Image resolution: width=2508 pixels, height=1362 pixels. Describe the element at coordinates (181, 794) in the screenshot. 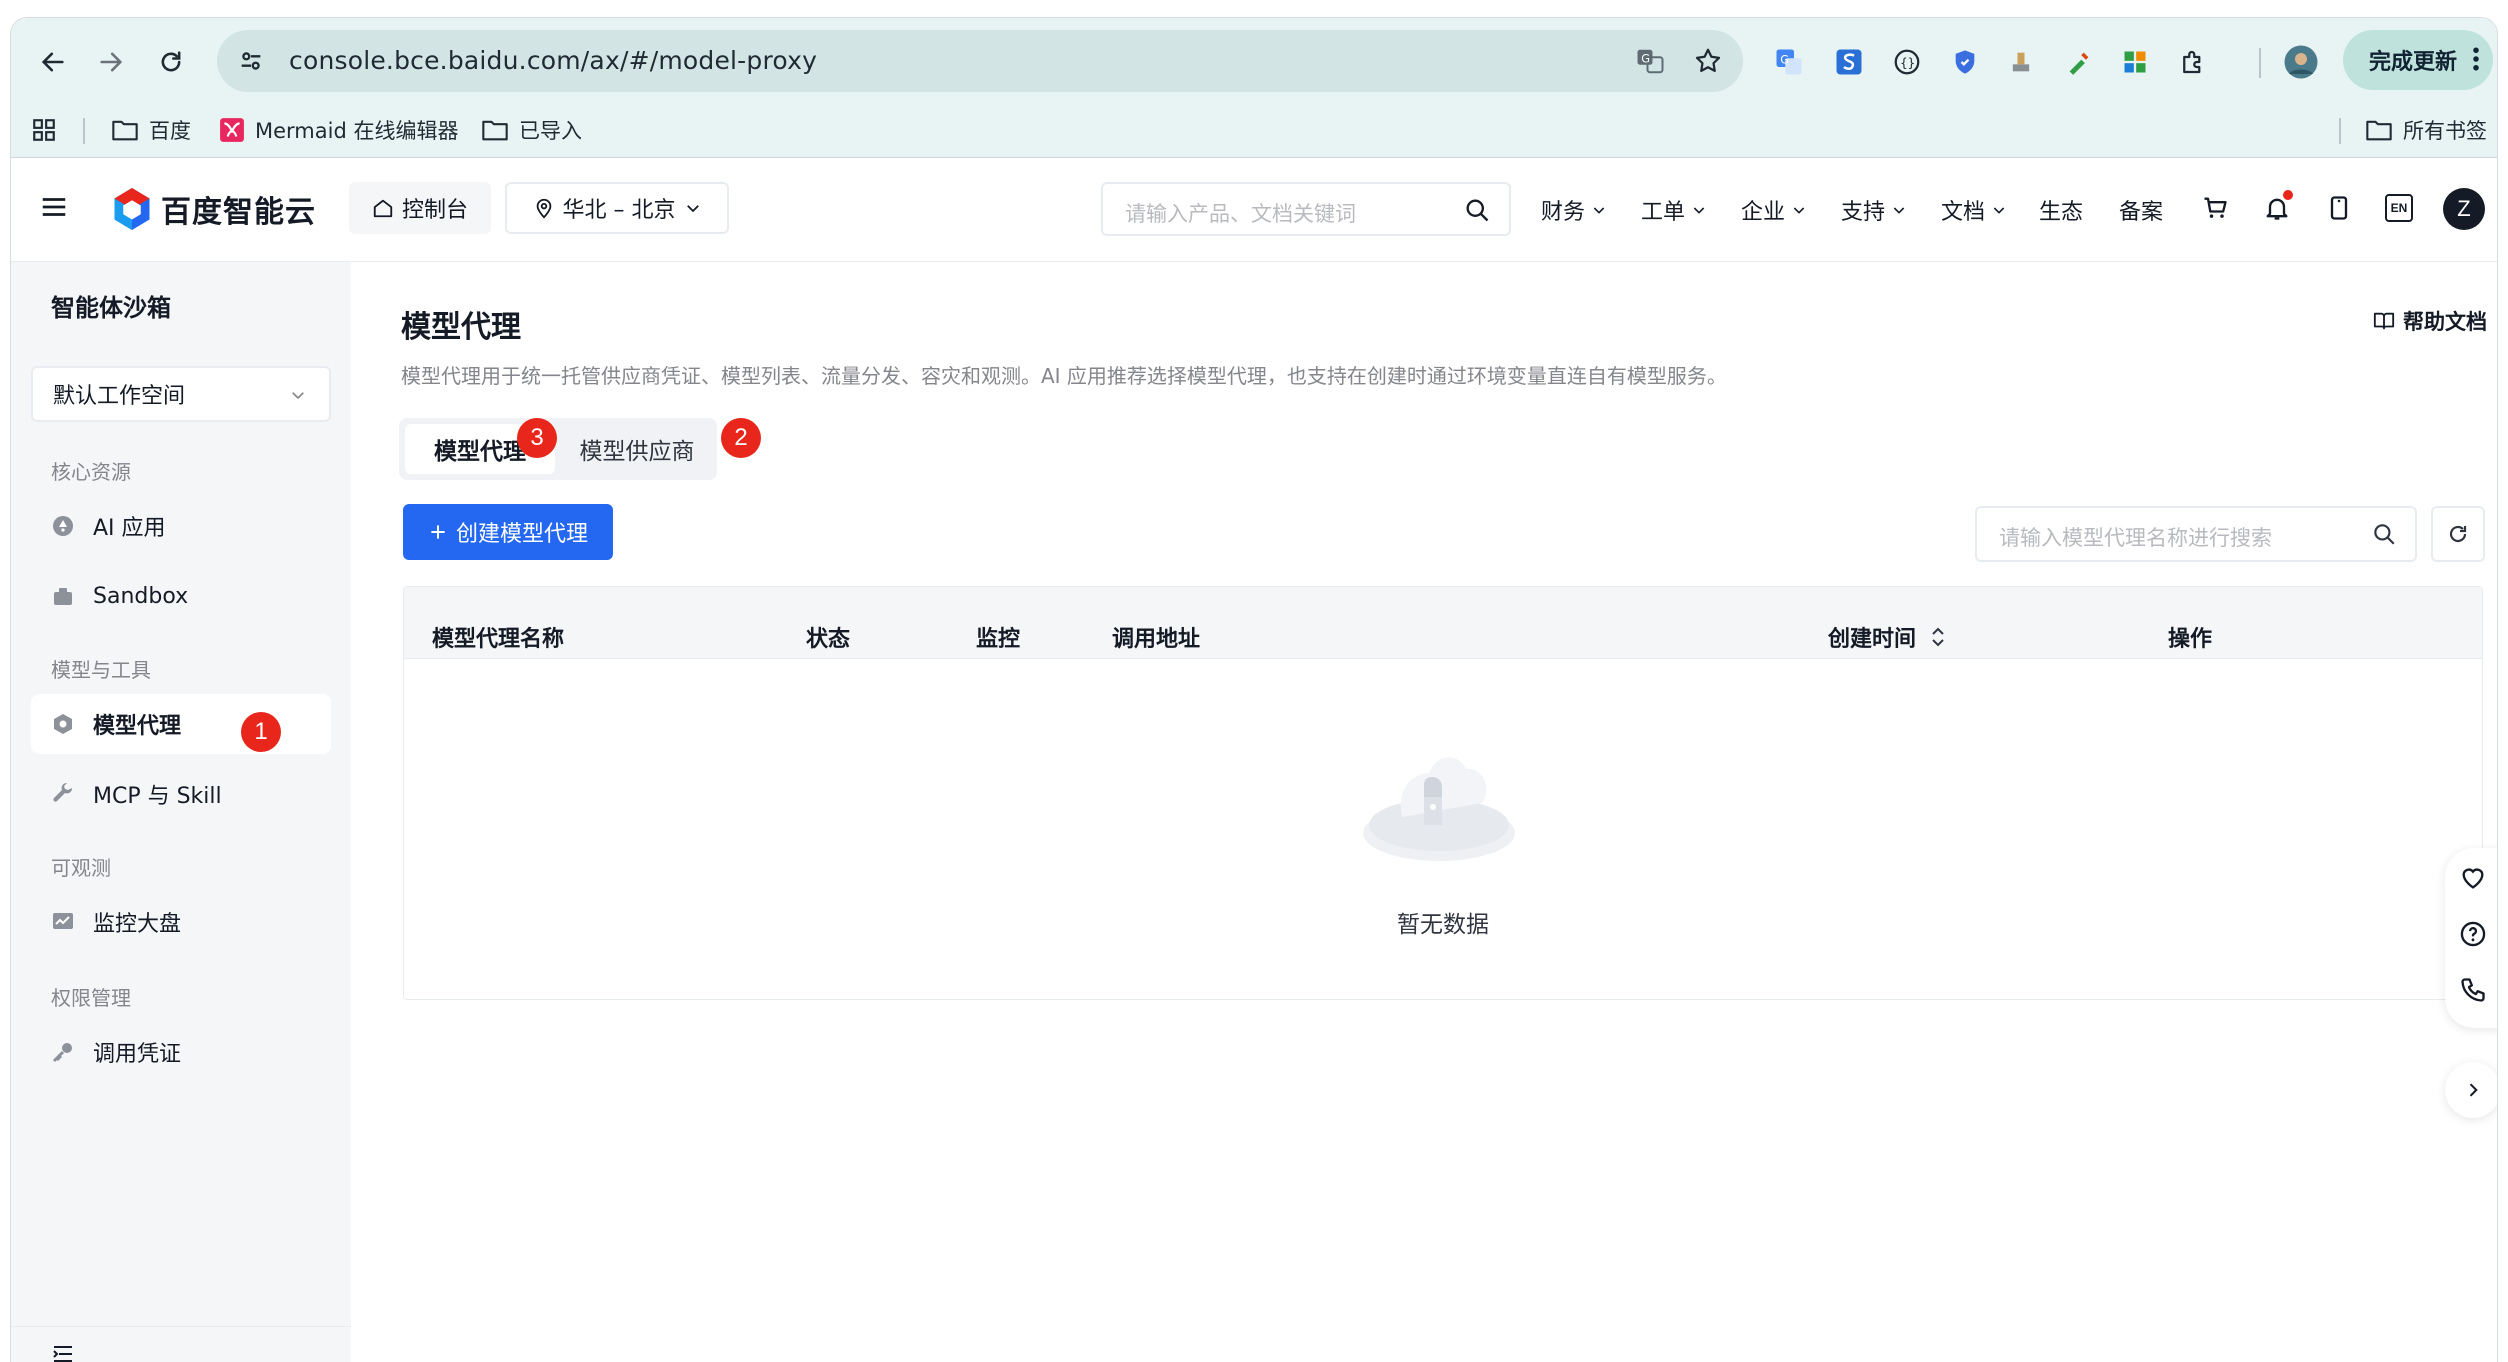

I see `sidebar-item-mcp-skill: MCP 与 Skill` at that location.